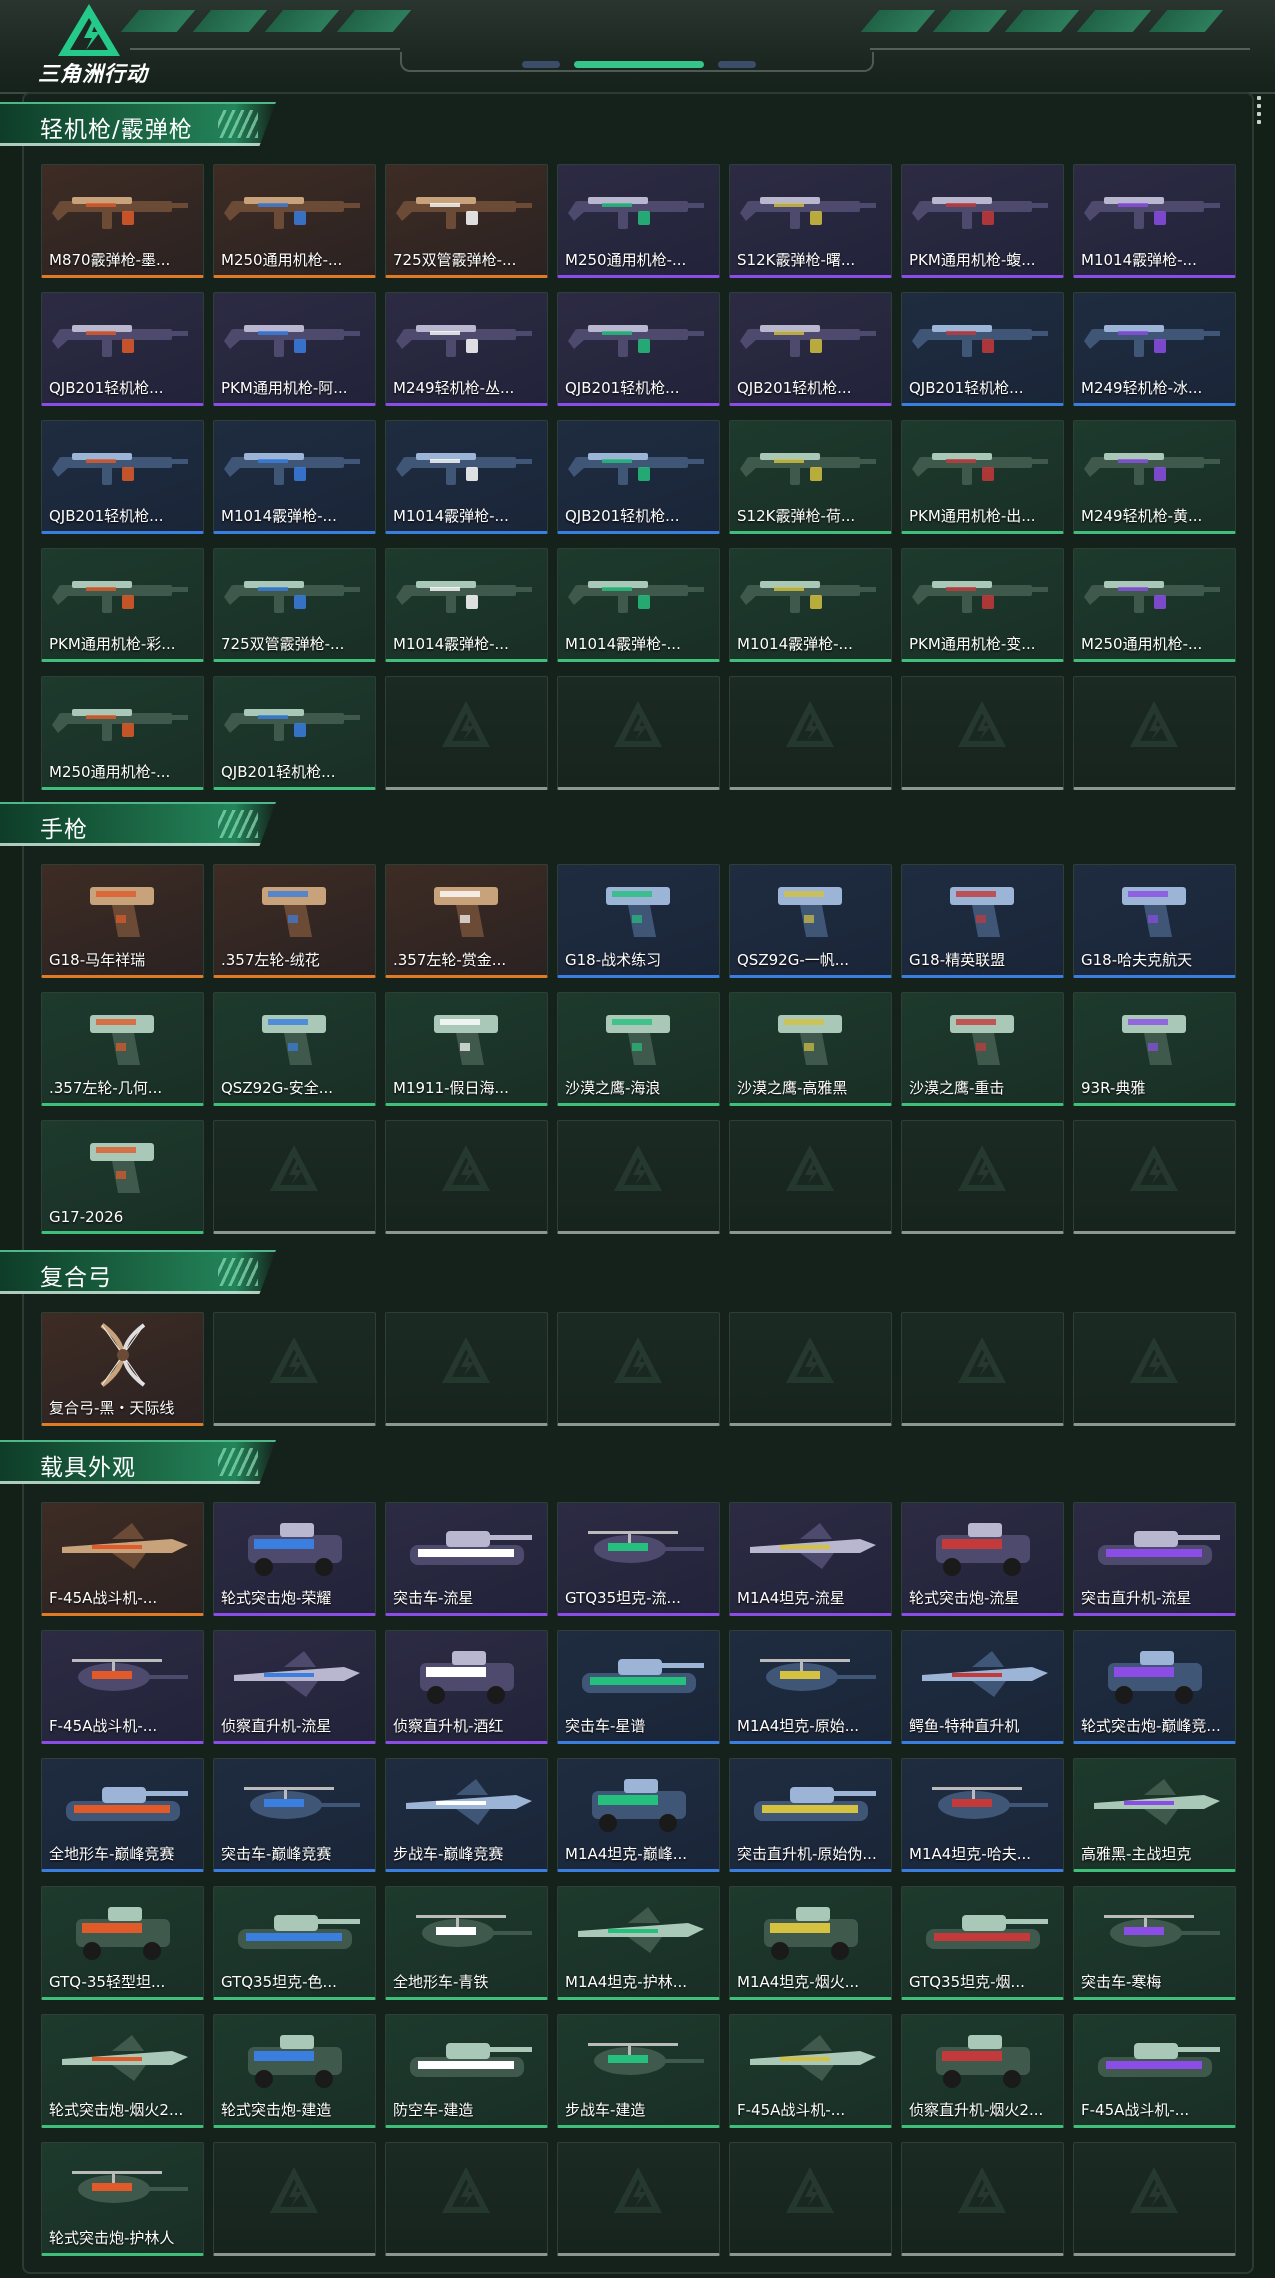  What do you see at coordinates (638, 1687) in the screenshot?
I see `skin-card: 突击车-星谱` at bounding box center [638, 1687].